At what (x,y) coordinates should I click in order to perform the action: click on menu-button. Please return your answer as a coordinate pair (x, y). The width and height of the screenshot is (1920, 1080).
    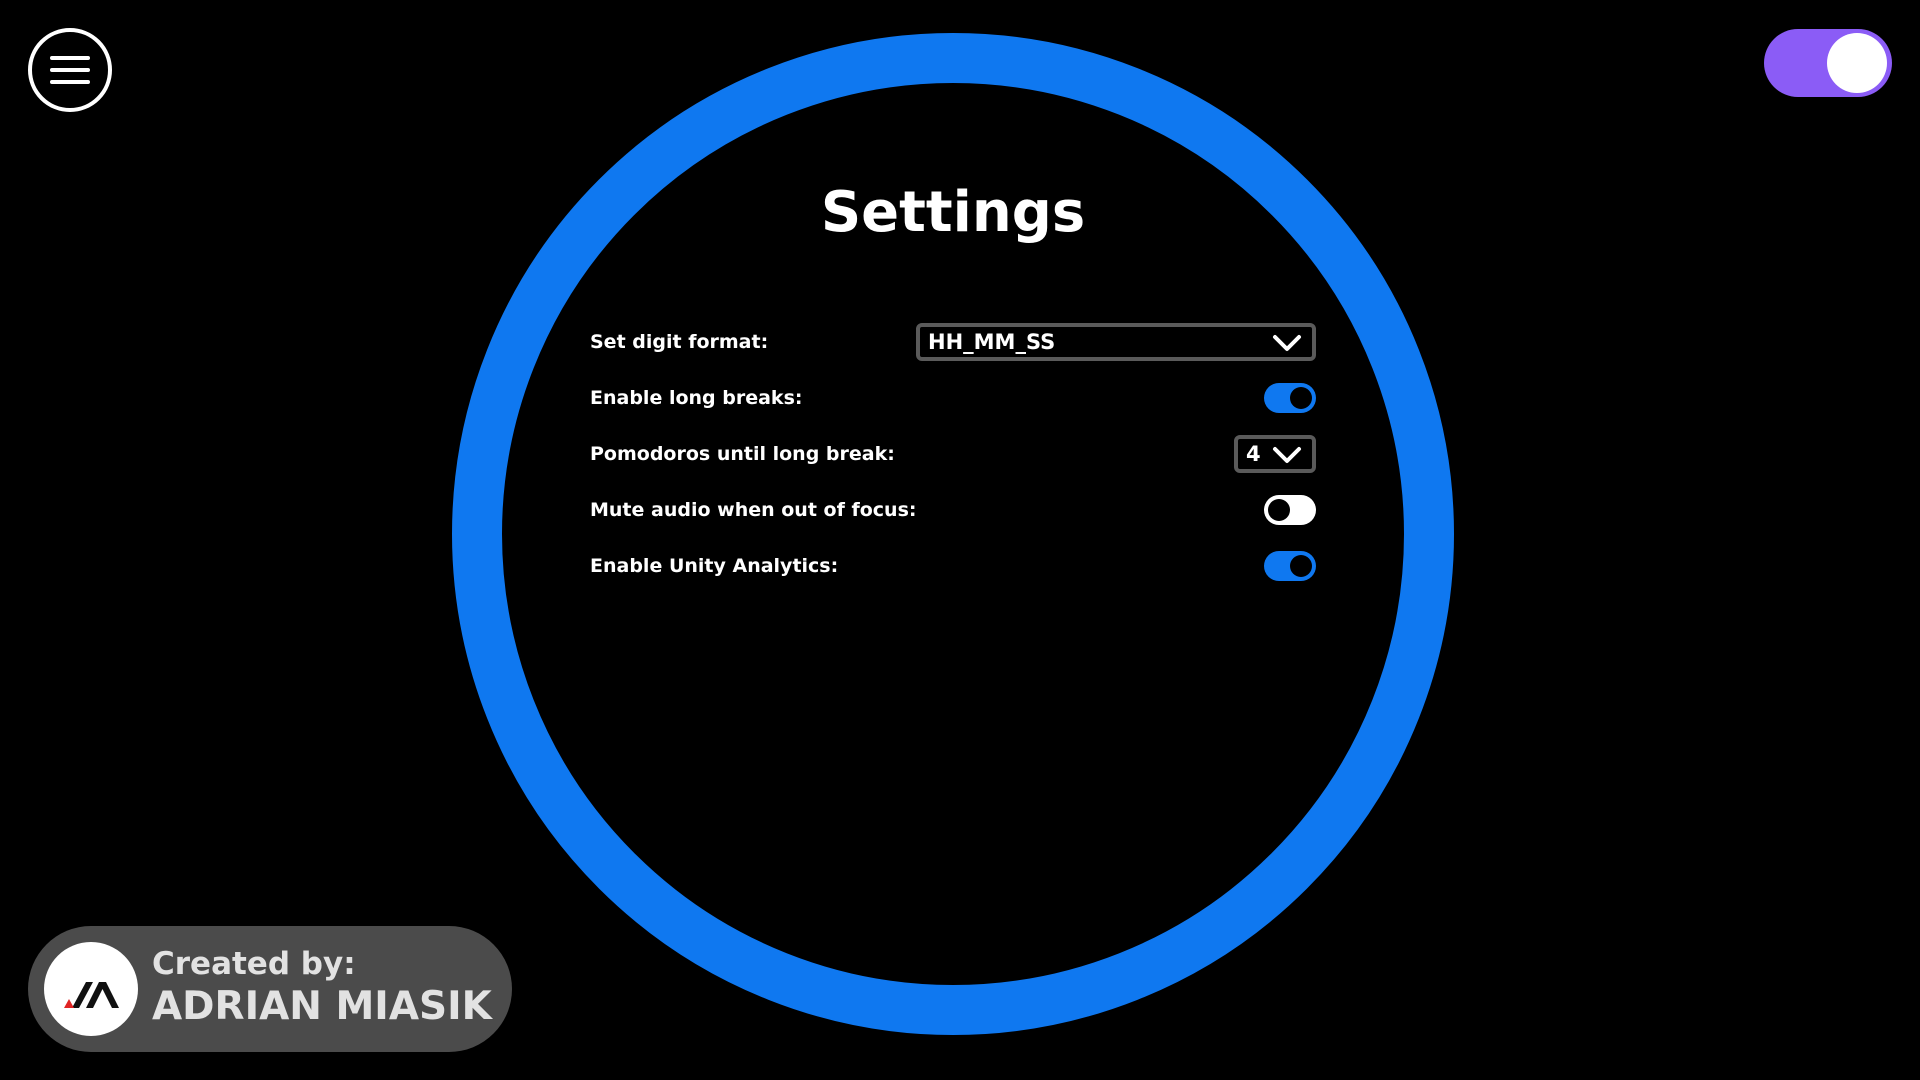
    Looking at the image, I should click on (70, 70).